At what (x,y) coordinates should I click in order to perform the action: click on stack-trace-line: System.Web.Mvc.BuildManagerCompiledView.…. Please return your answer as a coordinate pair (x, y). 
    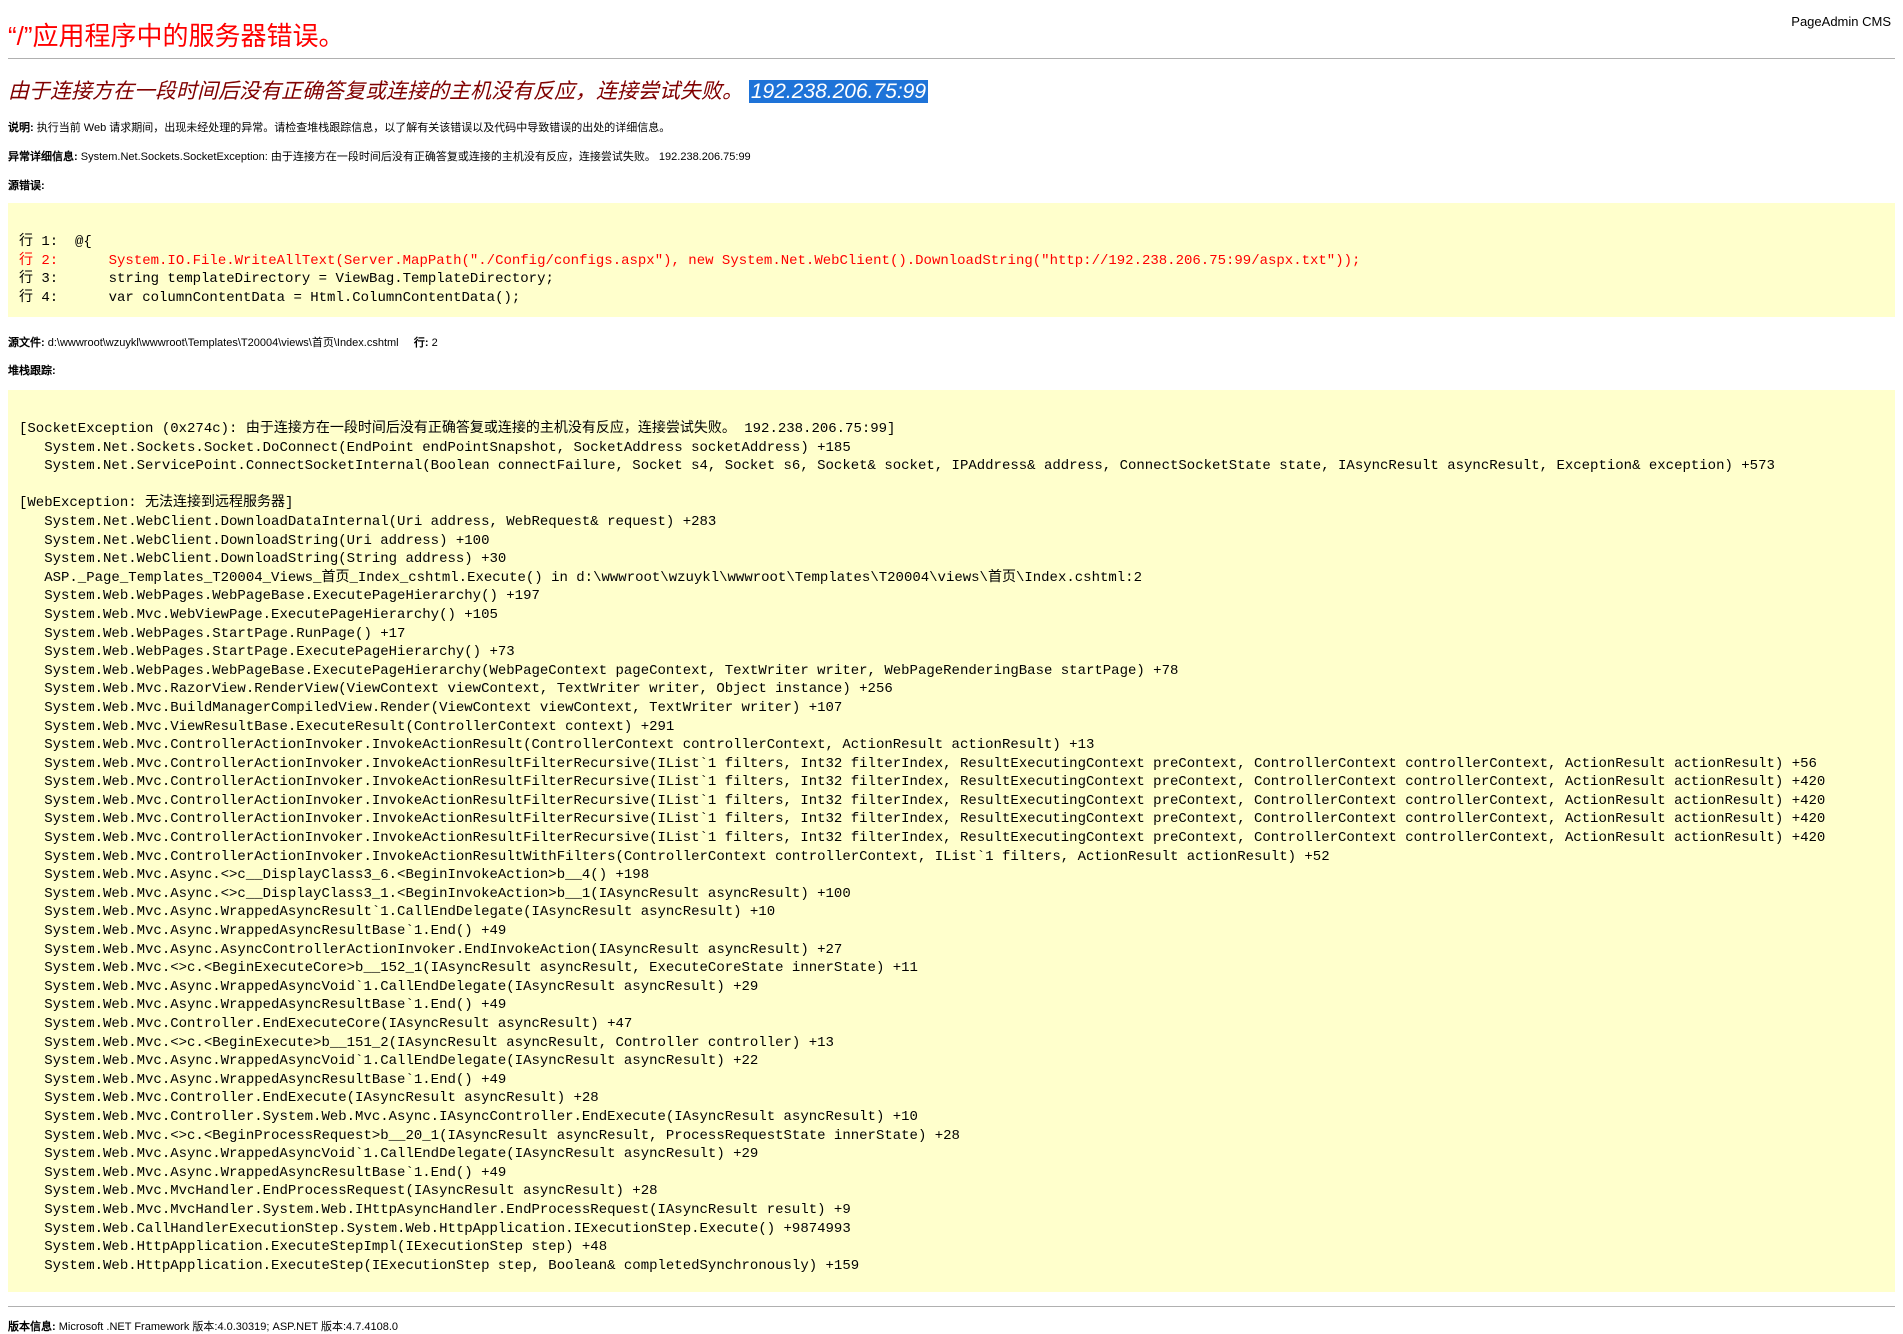
    Looking at the image, I should click on (431, 707).